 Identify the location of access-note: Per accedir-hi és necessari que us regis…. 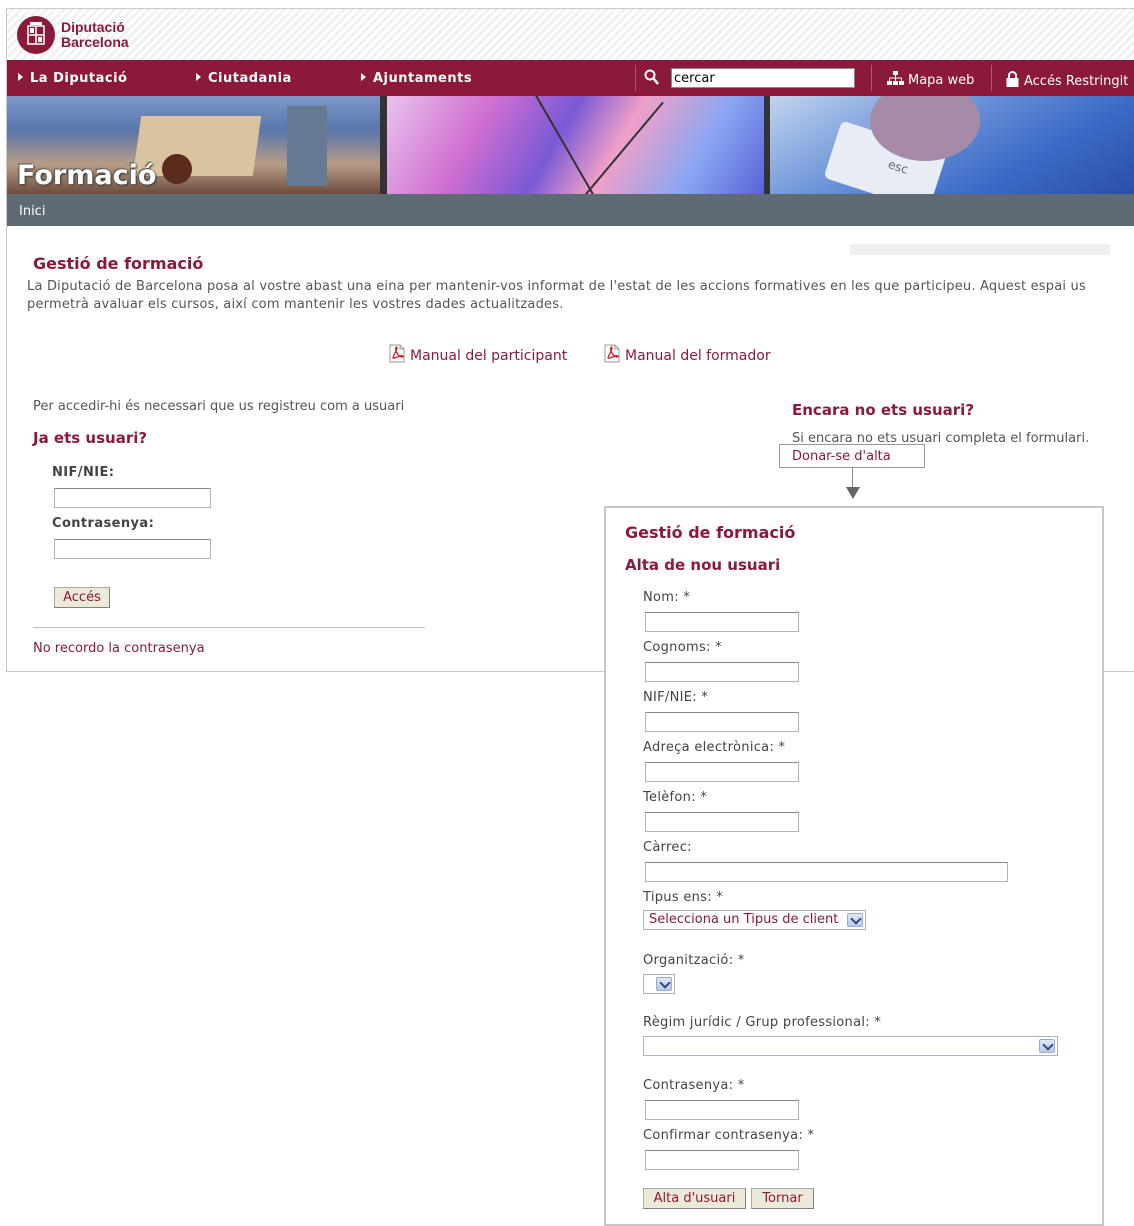
(219, 406).